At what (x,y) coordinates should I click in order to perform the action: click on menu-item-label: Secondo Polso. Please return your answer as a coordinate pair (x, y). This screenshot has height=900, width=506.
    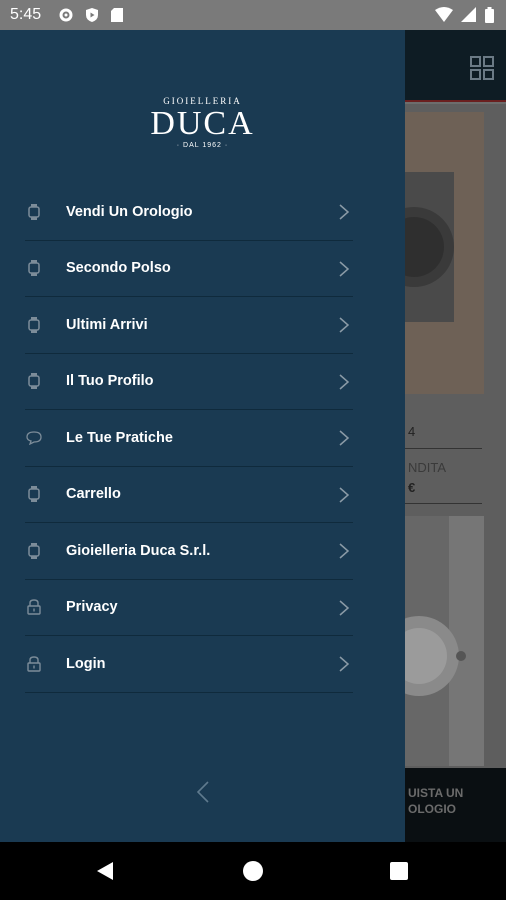
    Looking at the image, I should click on (118, 268).